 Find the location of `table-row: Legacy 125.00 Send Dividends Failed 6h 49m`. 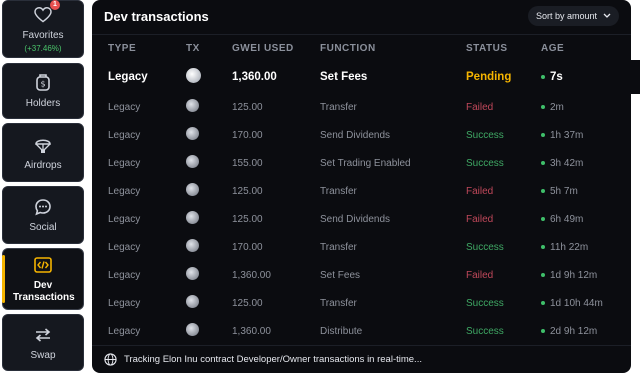

table-row: Legacy 125.00 Send Dividends Failed 6h 49m is located at coordinates (361, 219).